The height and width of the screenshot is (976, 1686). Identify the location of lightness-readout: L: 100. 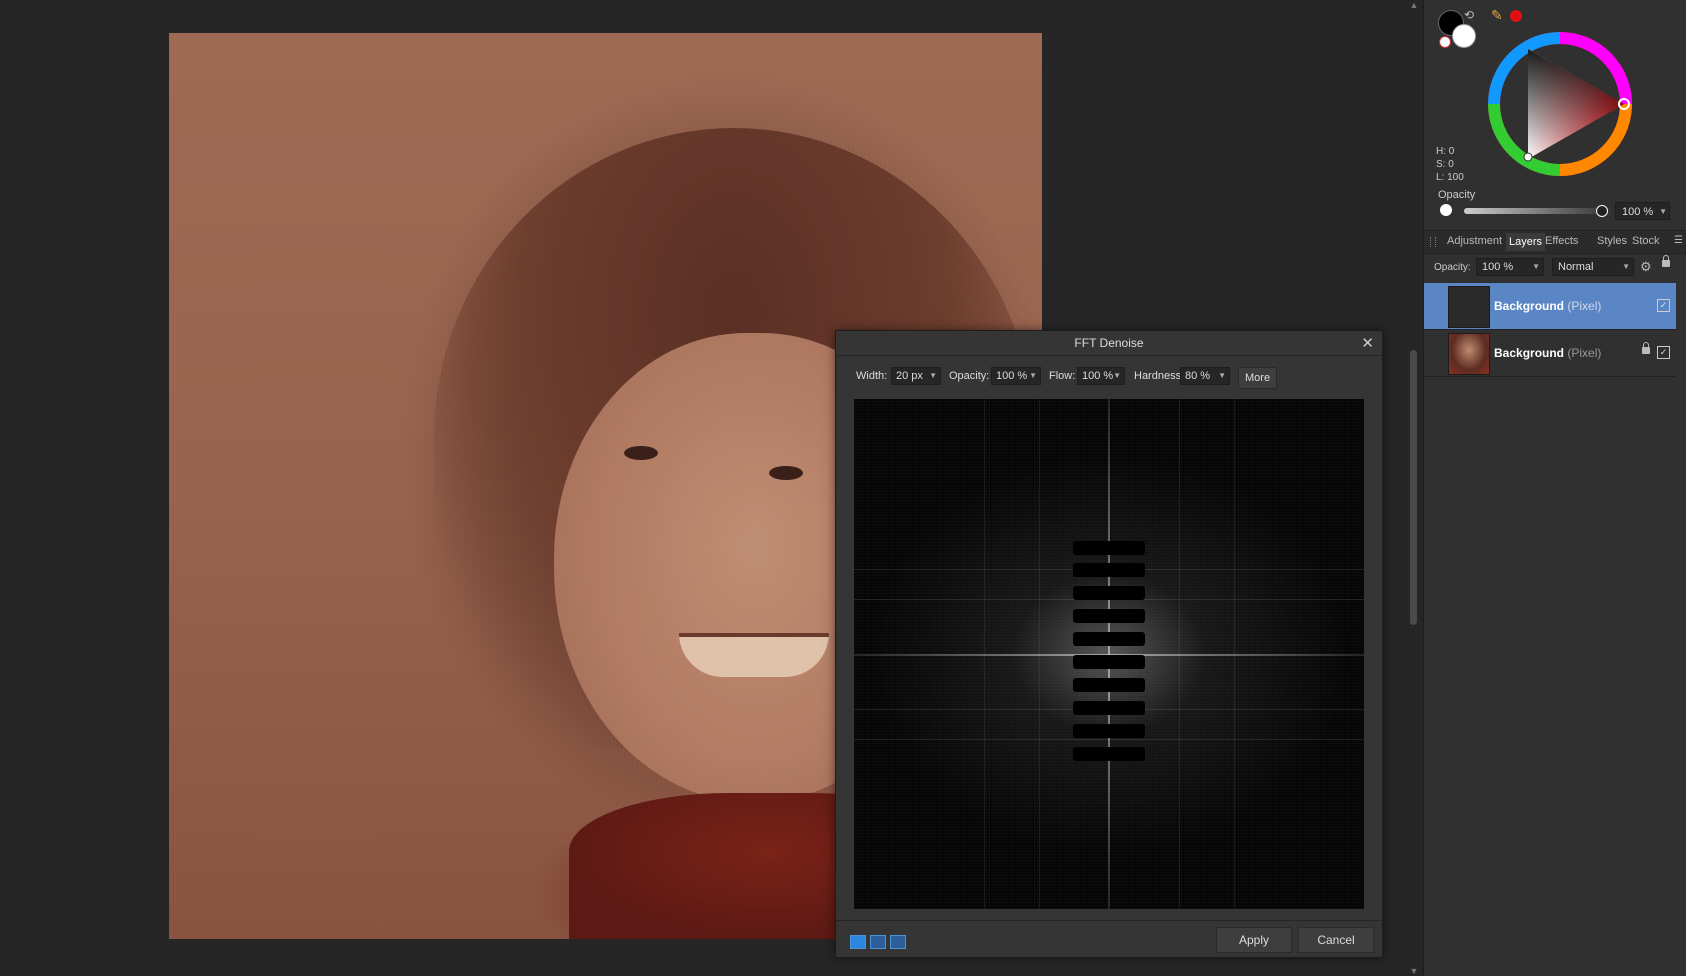
(1450, 177).